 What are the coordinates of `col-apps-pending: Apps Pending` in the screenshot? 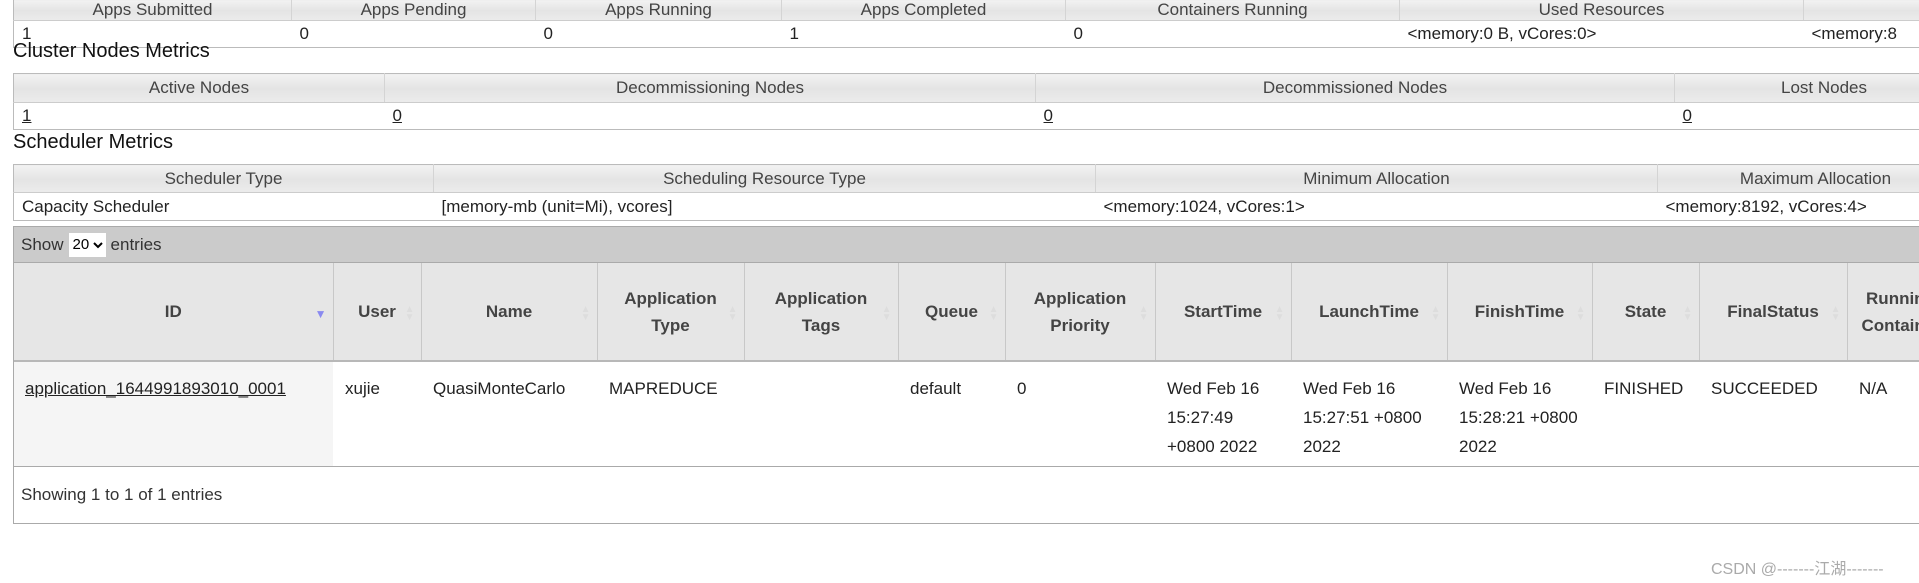 It's located at (413, 10).